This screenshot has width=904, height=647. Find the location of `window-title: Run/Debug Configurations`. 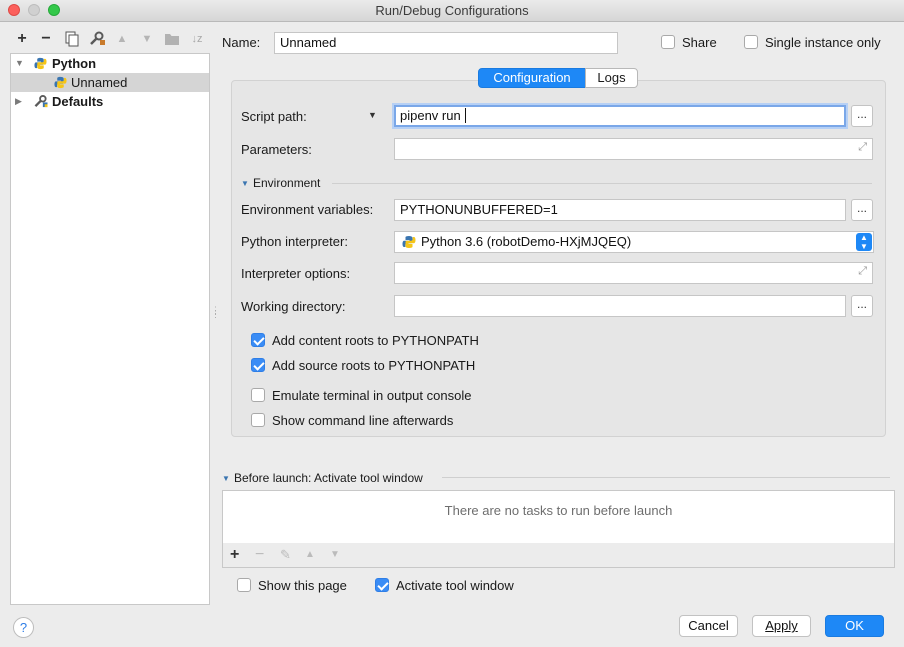

window-title: Run/Debug Configurations is located at coordinates (452, 10).